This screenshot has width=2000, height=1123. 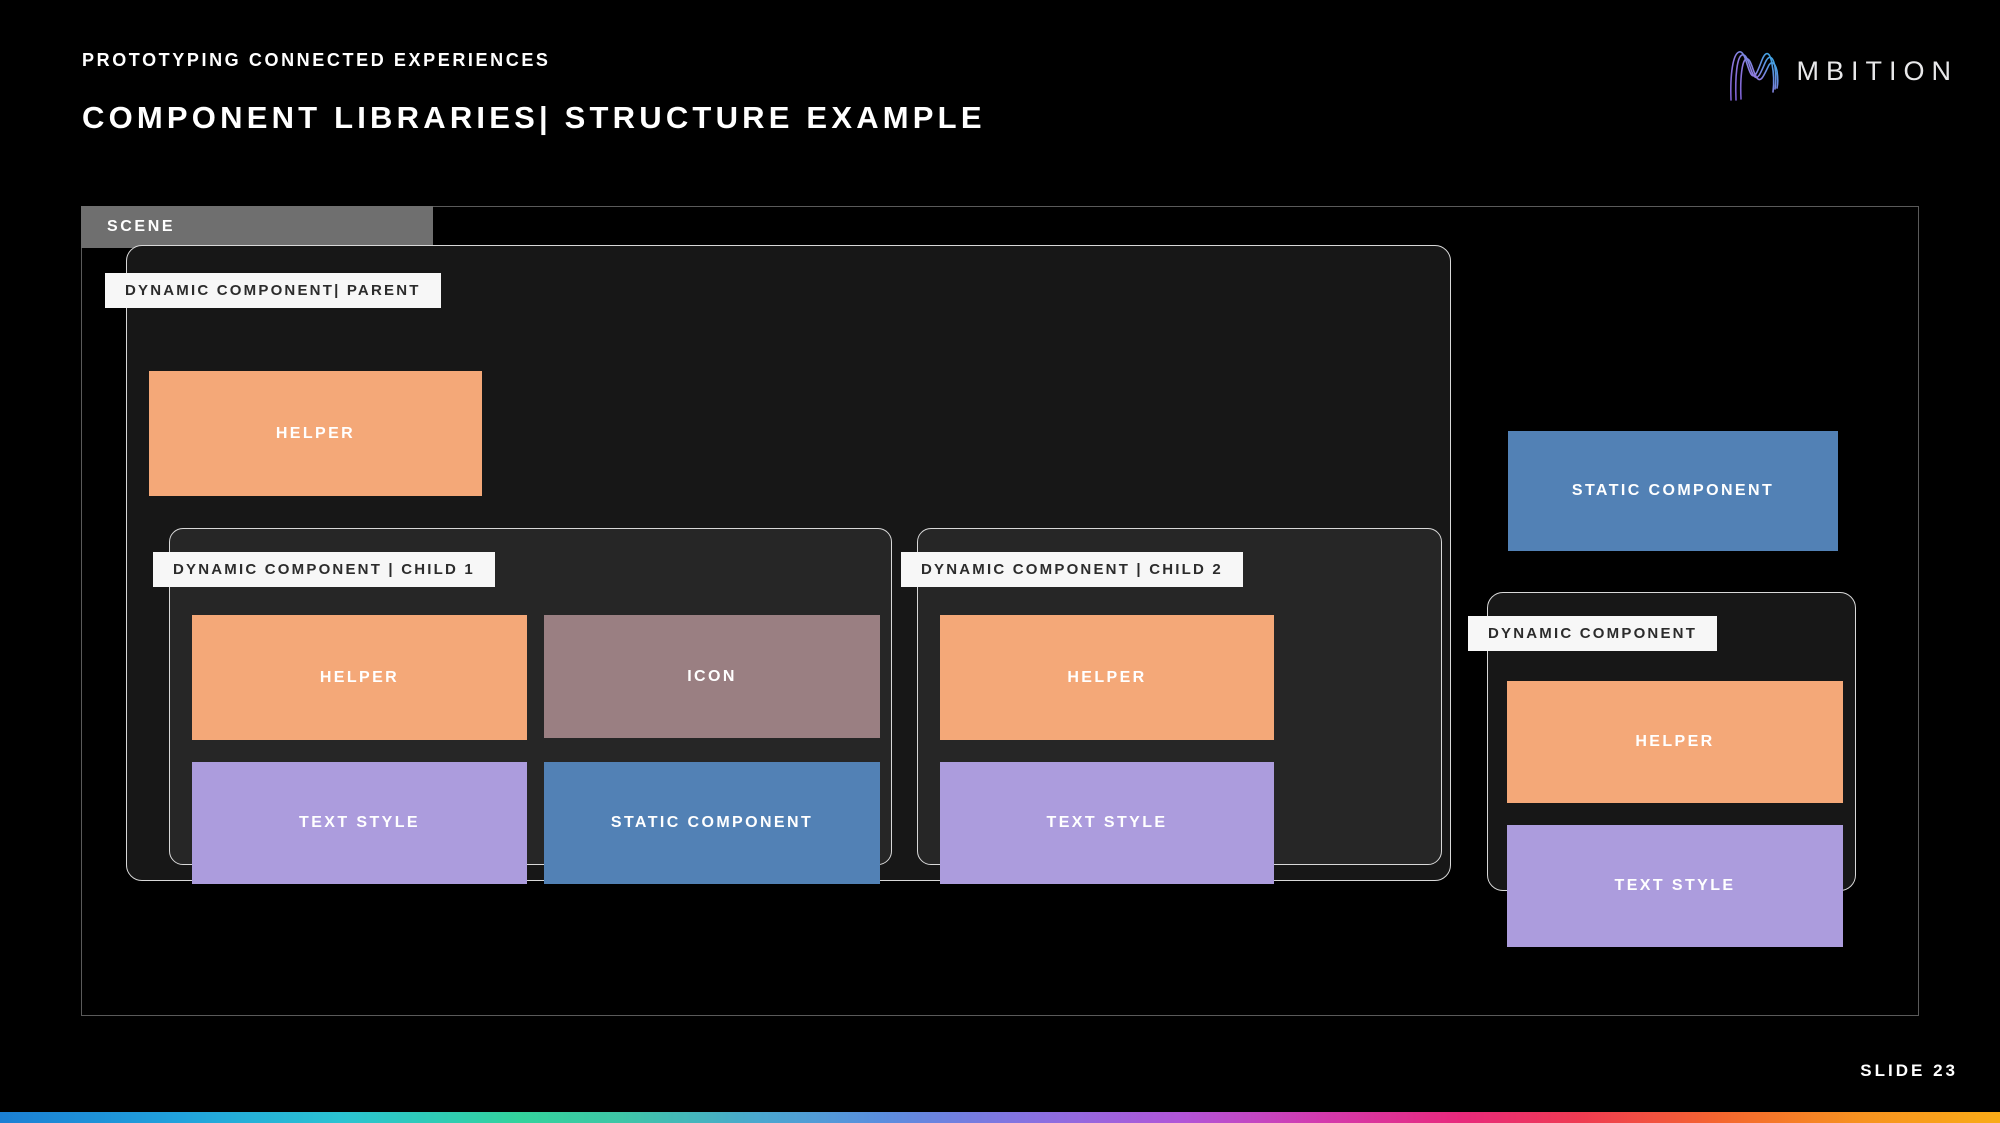 I want to click on parent-helper-box: HELPER, so click(x=315, y=433).